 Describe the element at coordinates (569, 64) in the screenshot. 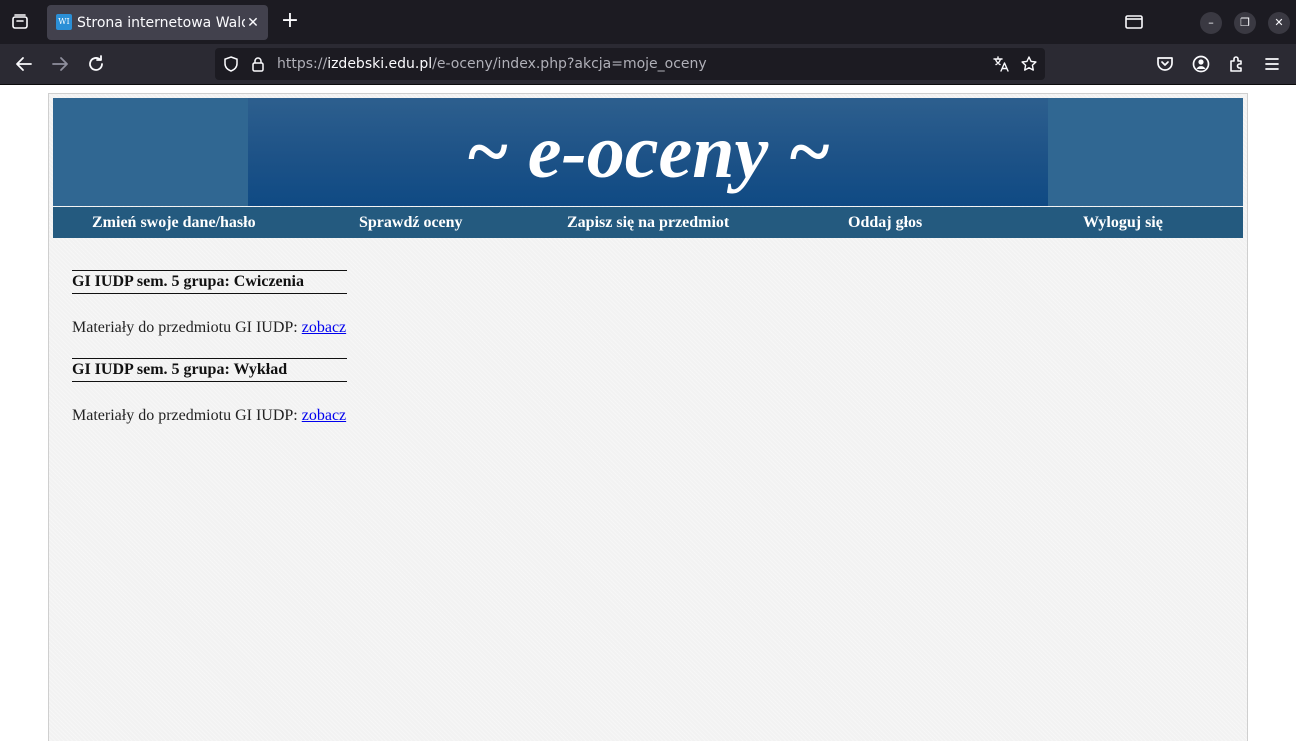

I see `url-path: /e-oceny/index.php?akcja=moje_oceny` at that location.